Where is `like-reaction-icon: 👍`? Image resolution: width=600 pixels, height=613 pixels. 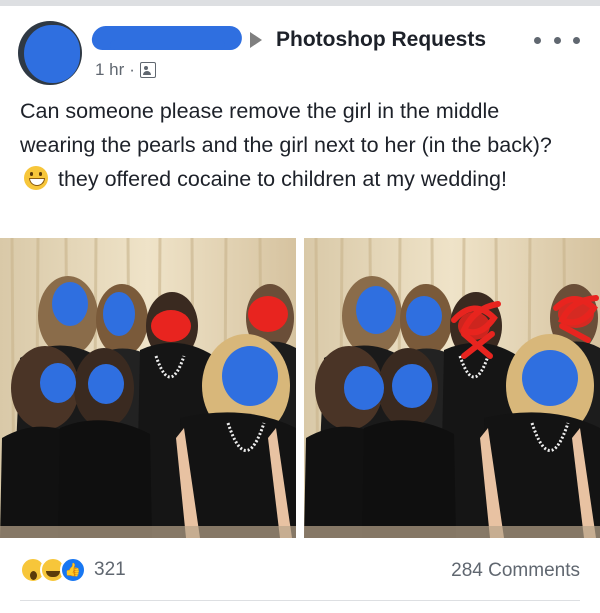
like-reaction-icon: 👍 is located at coordinates (73, 570).